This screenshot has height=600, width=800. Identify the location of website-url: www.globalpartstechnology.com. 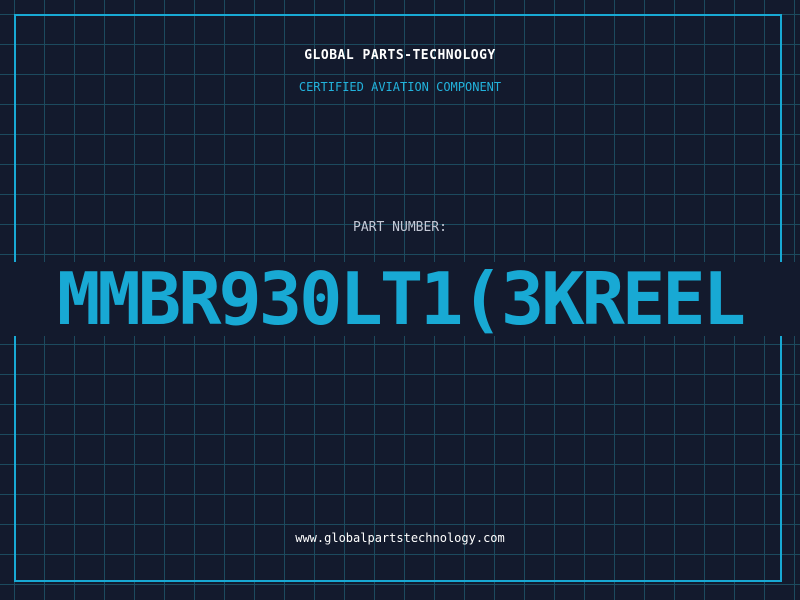
(400, 538).